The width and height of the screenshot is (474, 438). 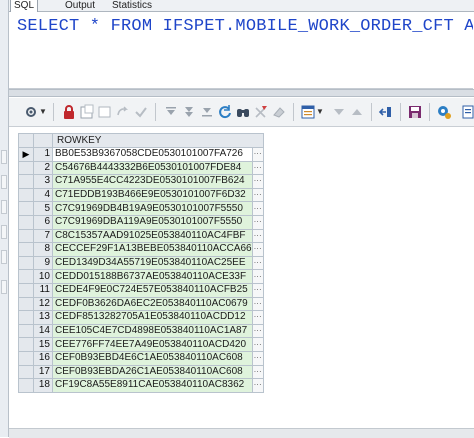 What do you see at coordinates (152, 249) in the screenshot?
I see `rowkey-cell: CECCEF29F1A13BEBE053840110ACCA66` at bounding box center [152, 249].